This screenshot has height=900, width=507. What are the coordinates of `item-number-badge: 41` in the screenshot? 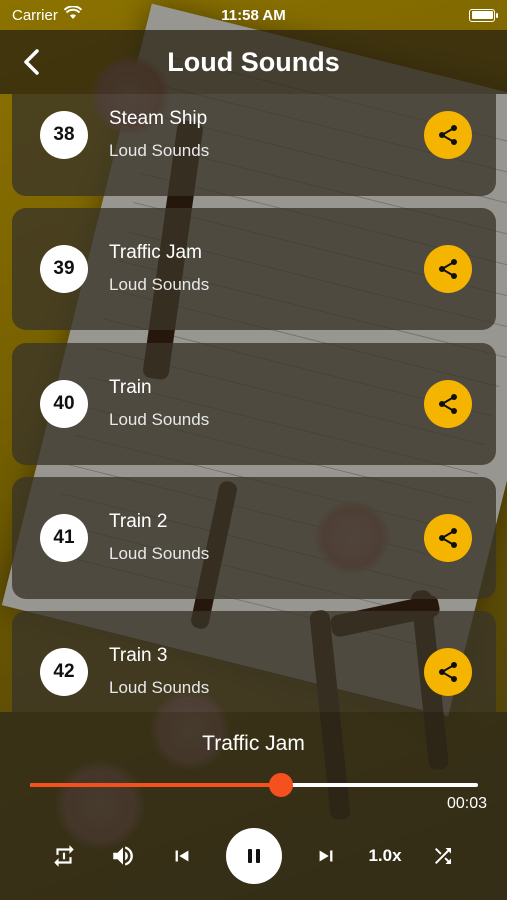 It's located at (64, 538).